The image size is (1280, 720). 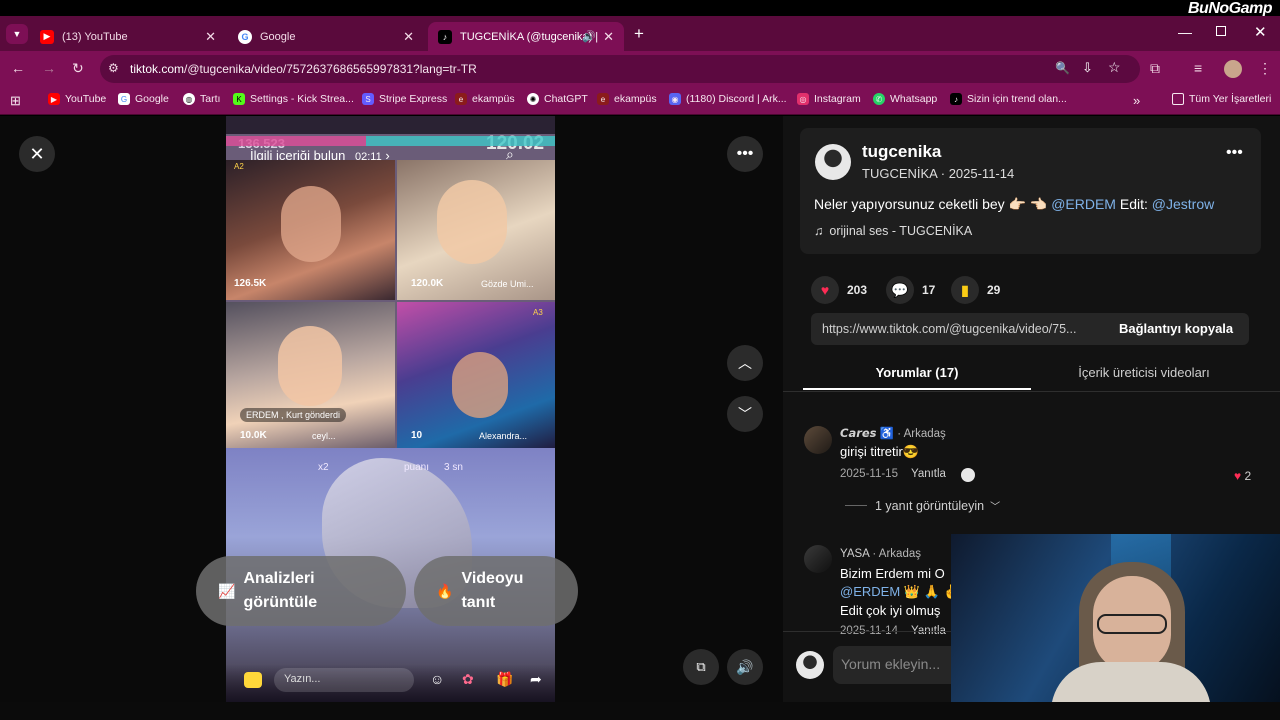 I want to click on close-window-icon: ✕, so click(x=1260, y=32).